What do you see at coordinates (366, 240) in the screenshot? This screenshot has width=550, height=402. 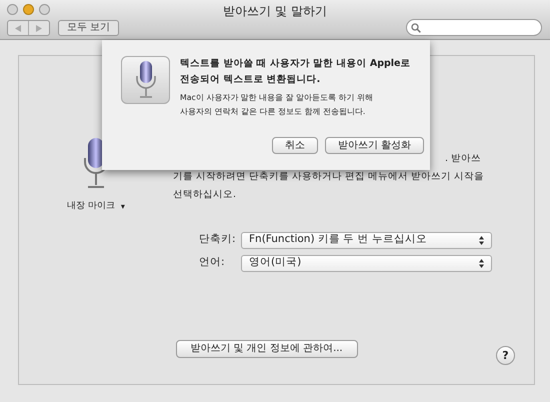 I see `popup-menu: Fn(Function) 키를 두 번 누르십시오` at bounding box center [366, 240].